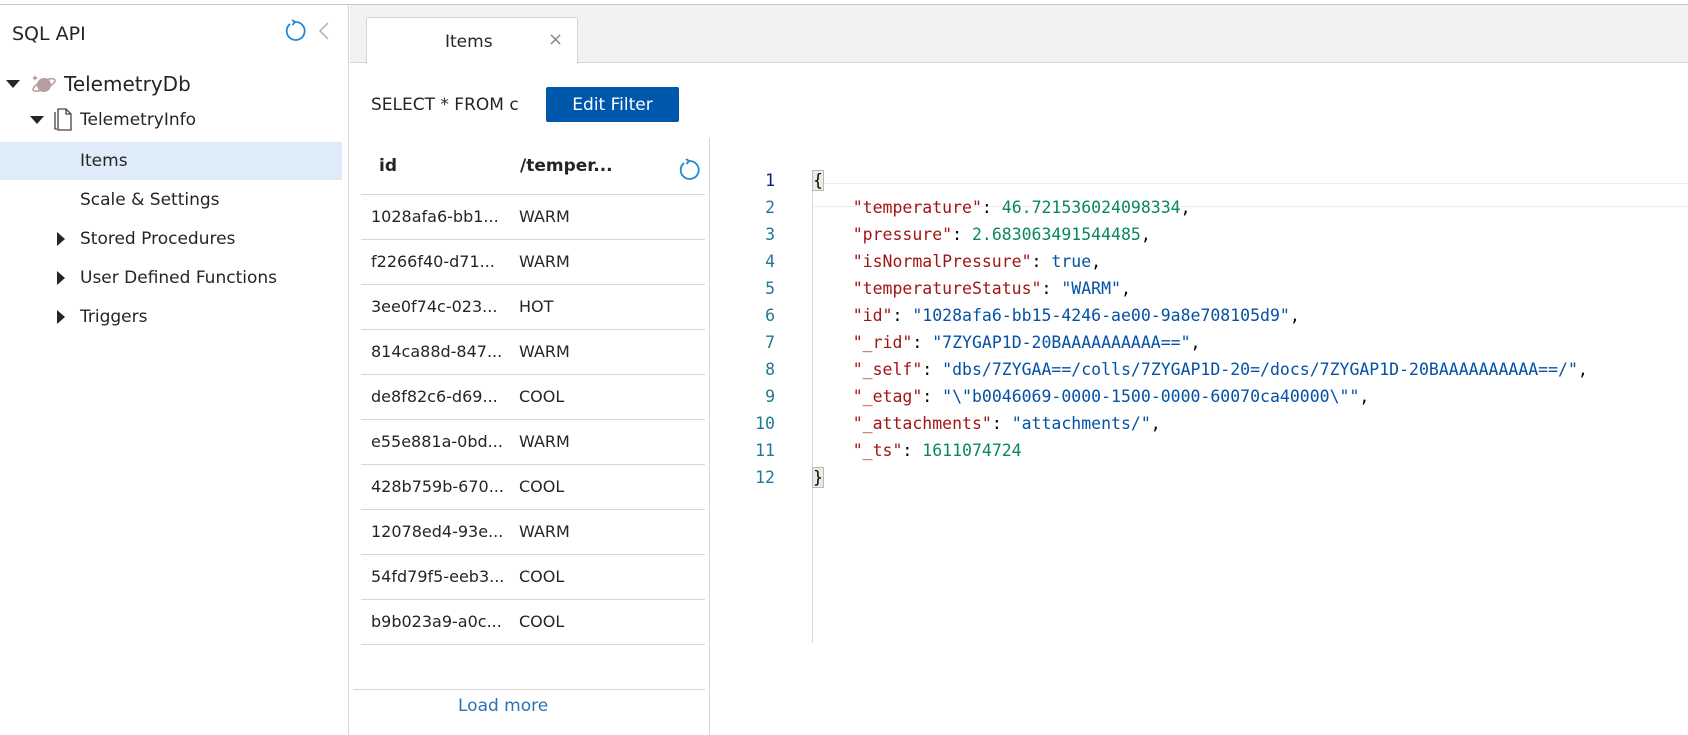 The height and width of the screenshot is (735, 1688). I want to click on code-token: 1611074724, so click(972, 450).